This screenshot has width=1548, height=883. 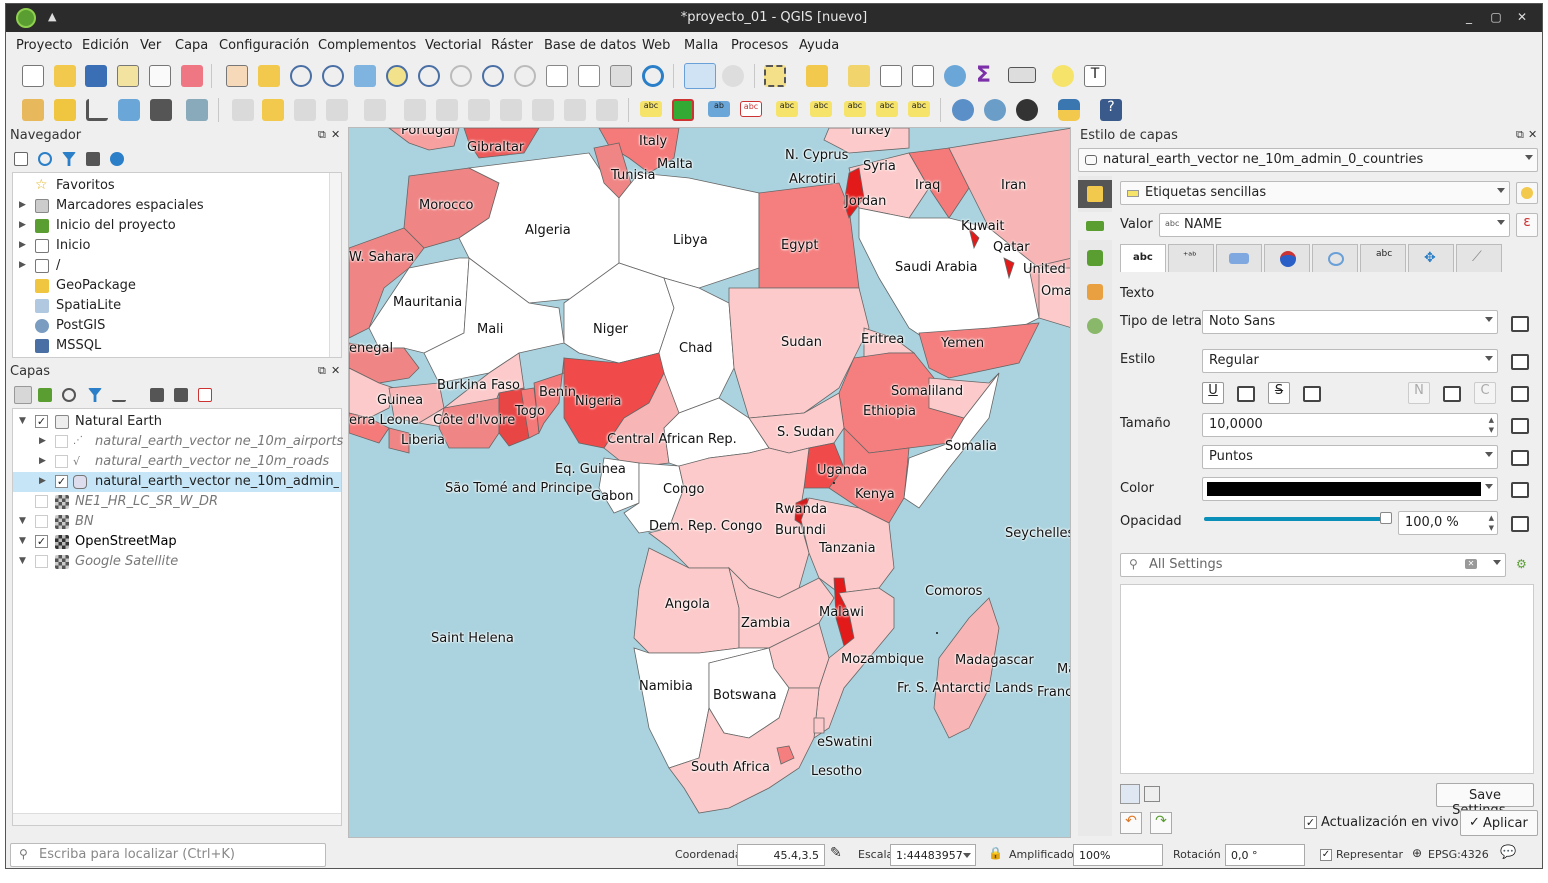 I want to click on processing-toolbox-icon, so click(x=955, y=76).